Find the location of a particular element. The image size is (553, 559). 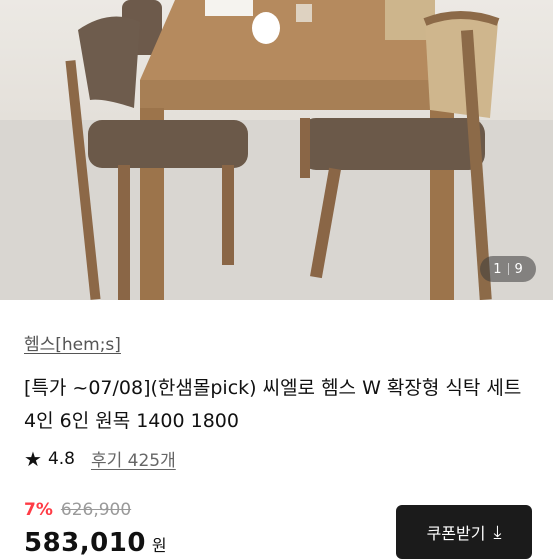

reviews-link: 후기 425개 is located at coordinates (133, 458).